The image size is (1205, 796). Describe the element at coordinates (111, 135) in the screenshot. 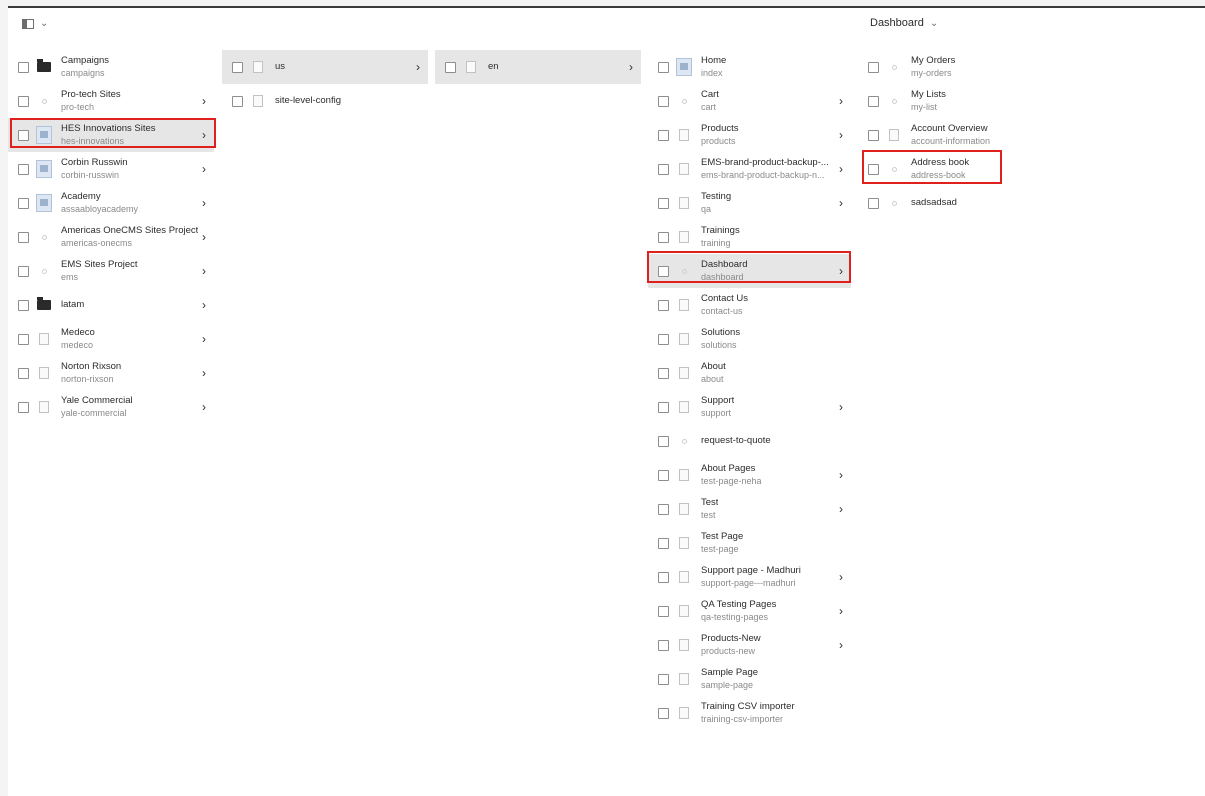

I see `list-item: HES Innovations Sites hes-innovations ›` at that location.